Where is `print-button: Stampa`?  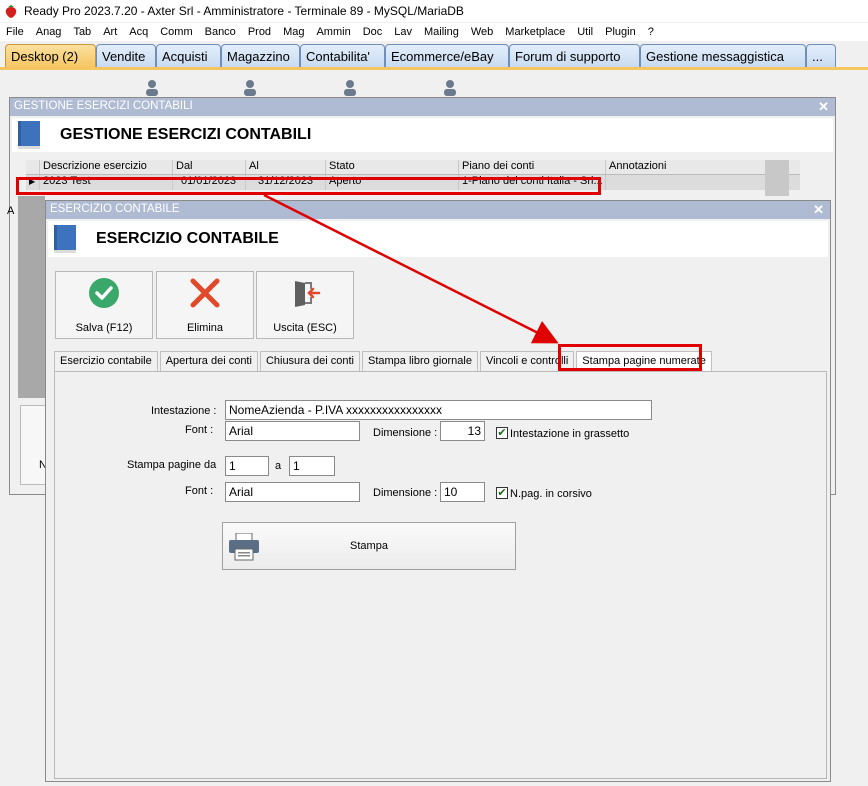 print-button: Stampa is located at coordinates (369, 546).